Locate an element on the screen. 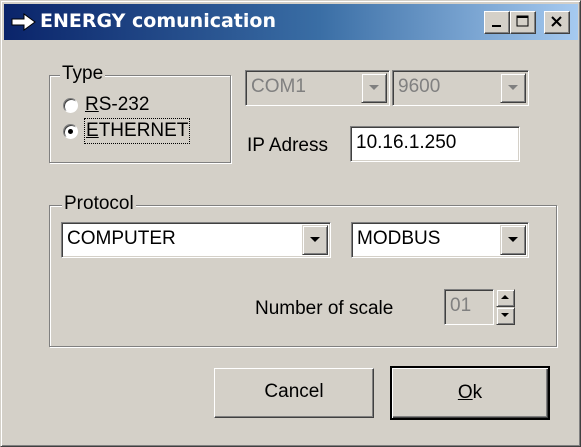  ip-address-input: 10.16.1.250 is located at coordinates (435, 144).